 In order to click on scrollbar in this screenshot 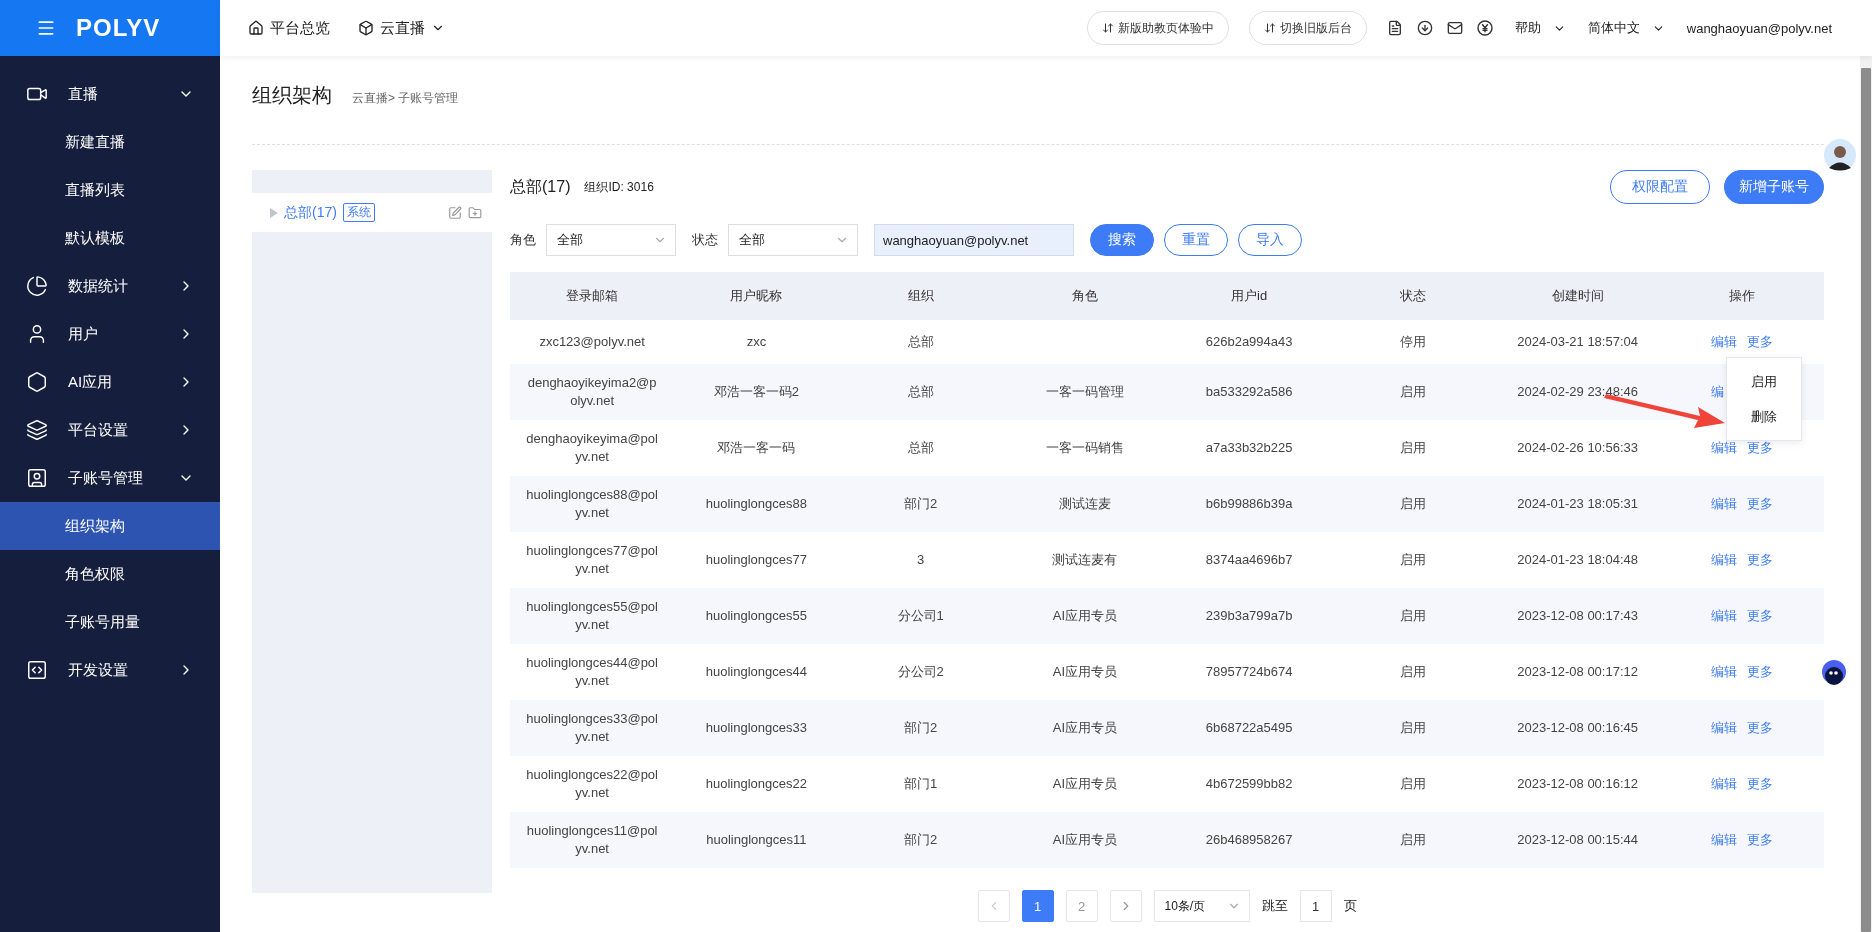, I will do `click(1866, 494)`.